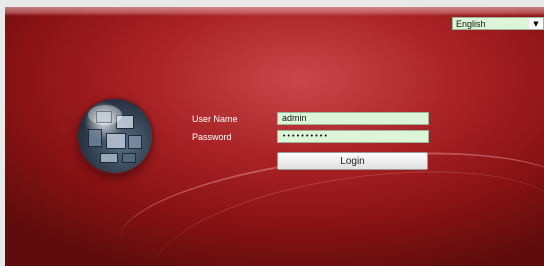 The image size is (544, 266). Describe the element at coordinates (274, 11) in the screenshot. I see `panel-highlight` at that location.